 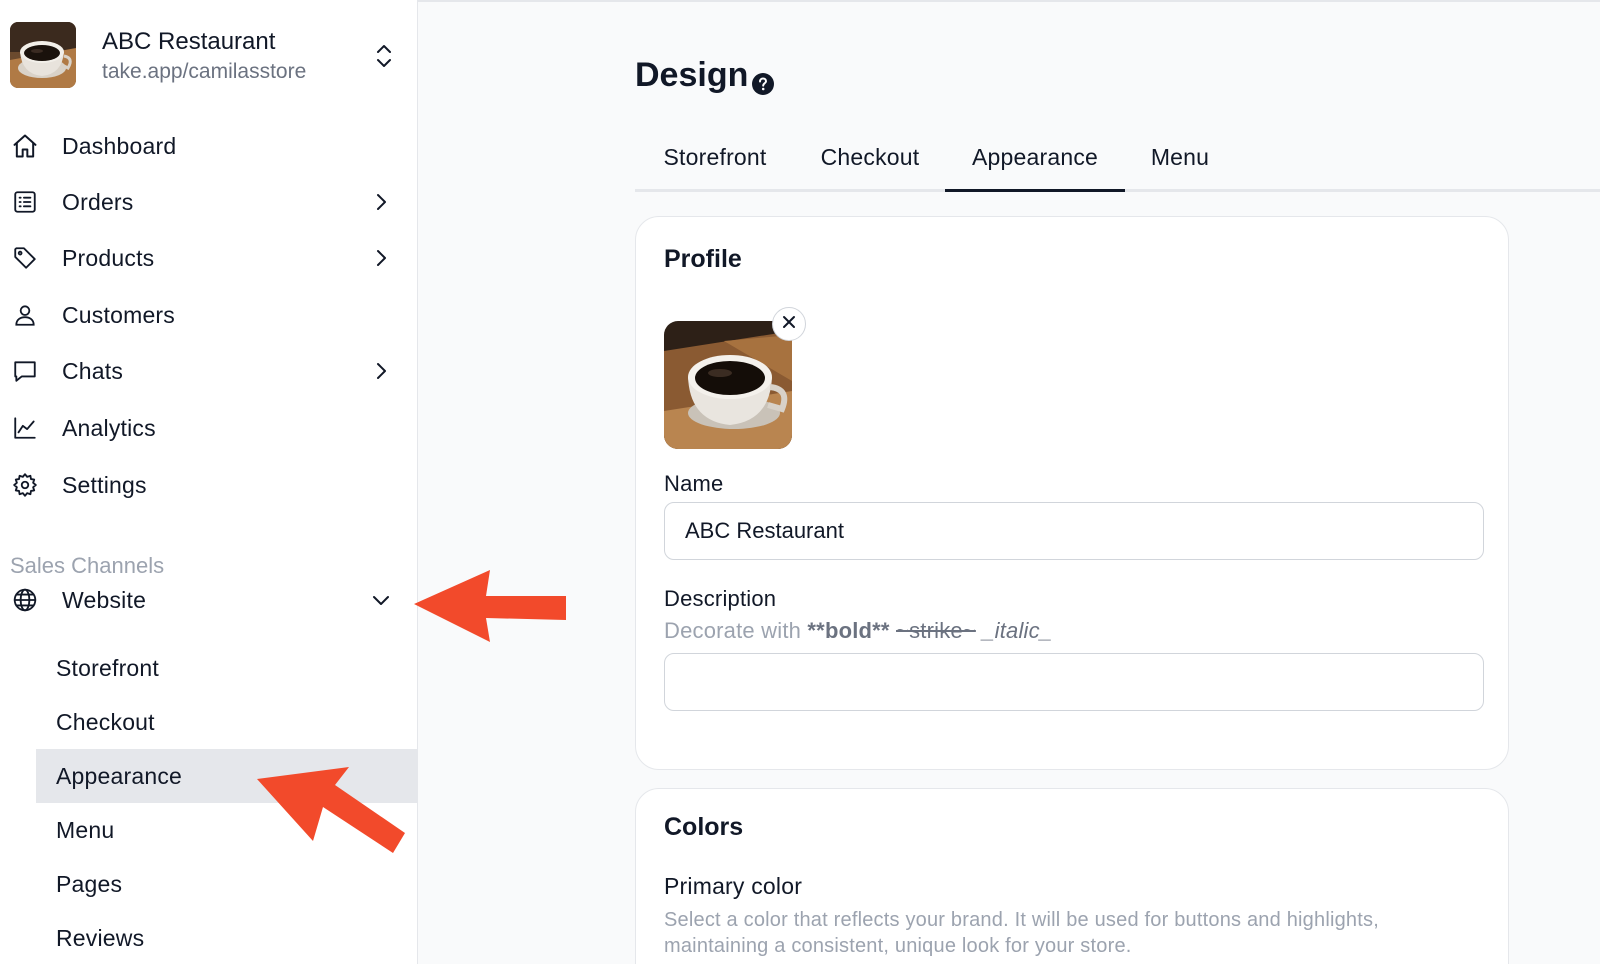 What do you see at coordinates (384, 56) in the screenshot?
I see `chevron-up-down-icon` at bounding box center [384, 56].